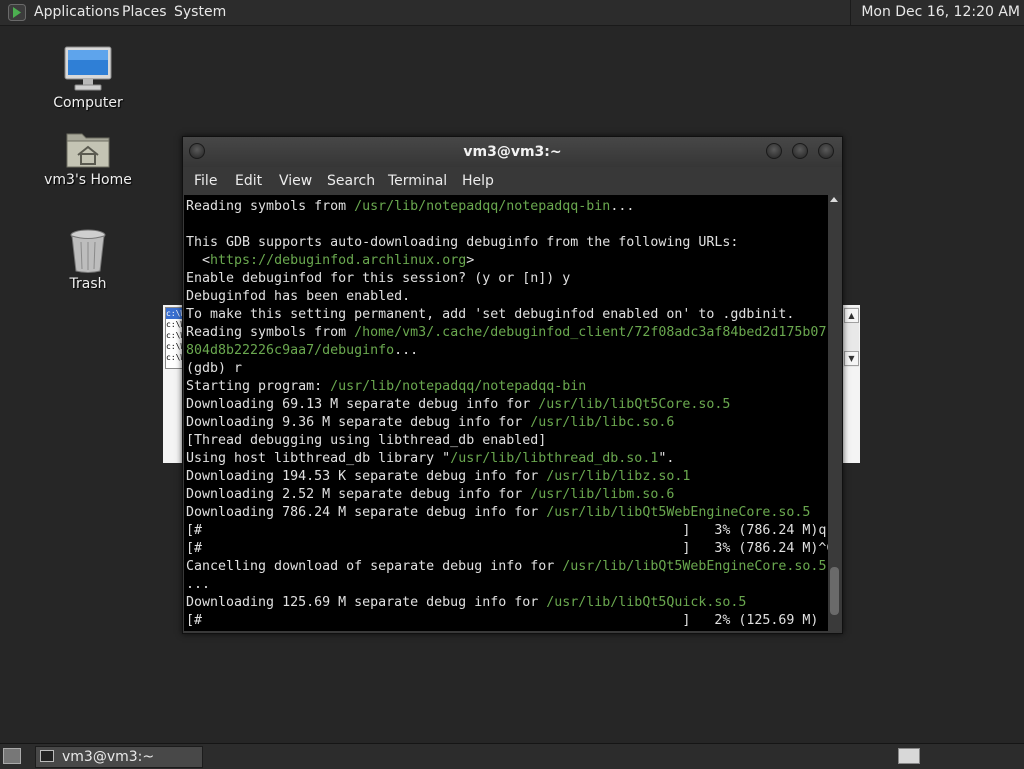 This screenshot has width=1024, height=769. I want to click on desktop-icon-computer: Computer, so click(88, 78).